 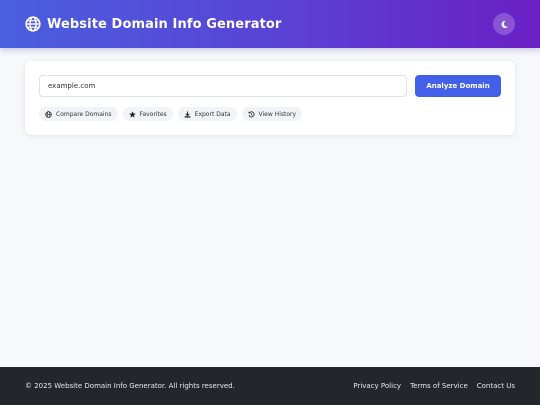 What do you see at coordinates (223, 86) in the screenshot?
I see `domain-input` at bounding box center [223, 86].